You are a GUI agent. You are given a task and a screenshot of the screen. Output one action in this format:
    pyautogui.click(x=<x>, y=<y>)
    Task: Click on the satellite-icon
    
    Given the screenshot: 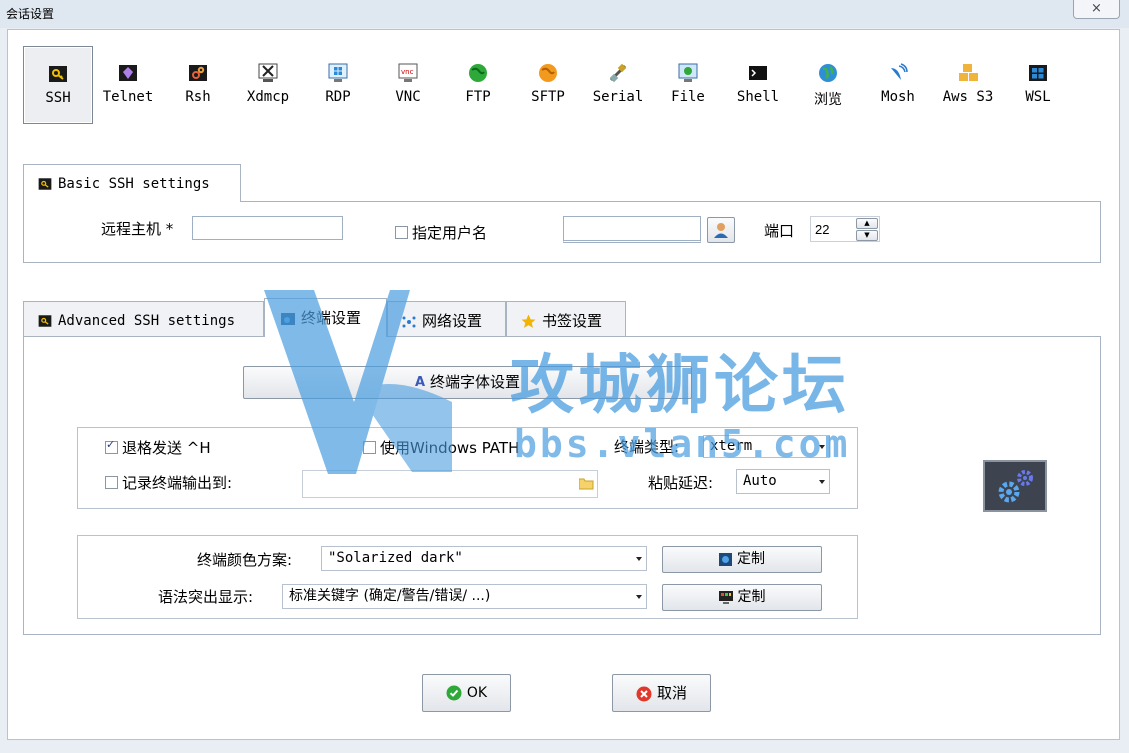 What is the action you would take?
    pyautogui.click(x=618, y=73)
    